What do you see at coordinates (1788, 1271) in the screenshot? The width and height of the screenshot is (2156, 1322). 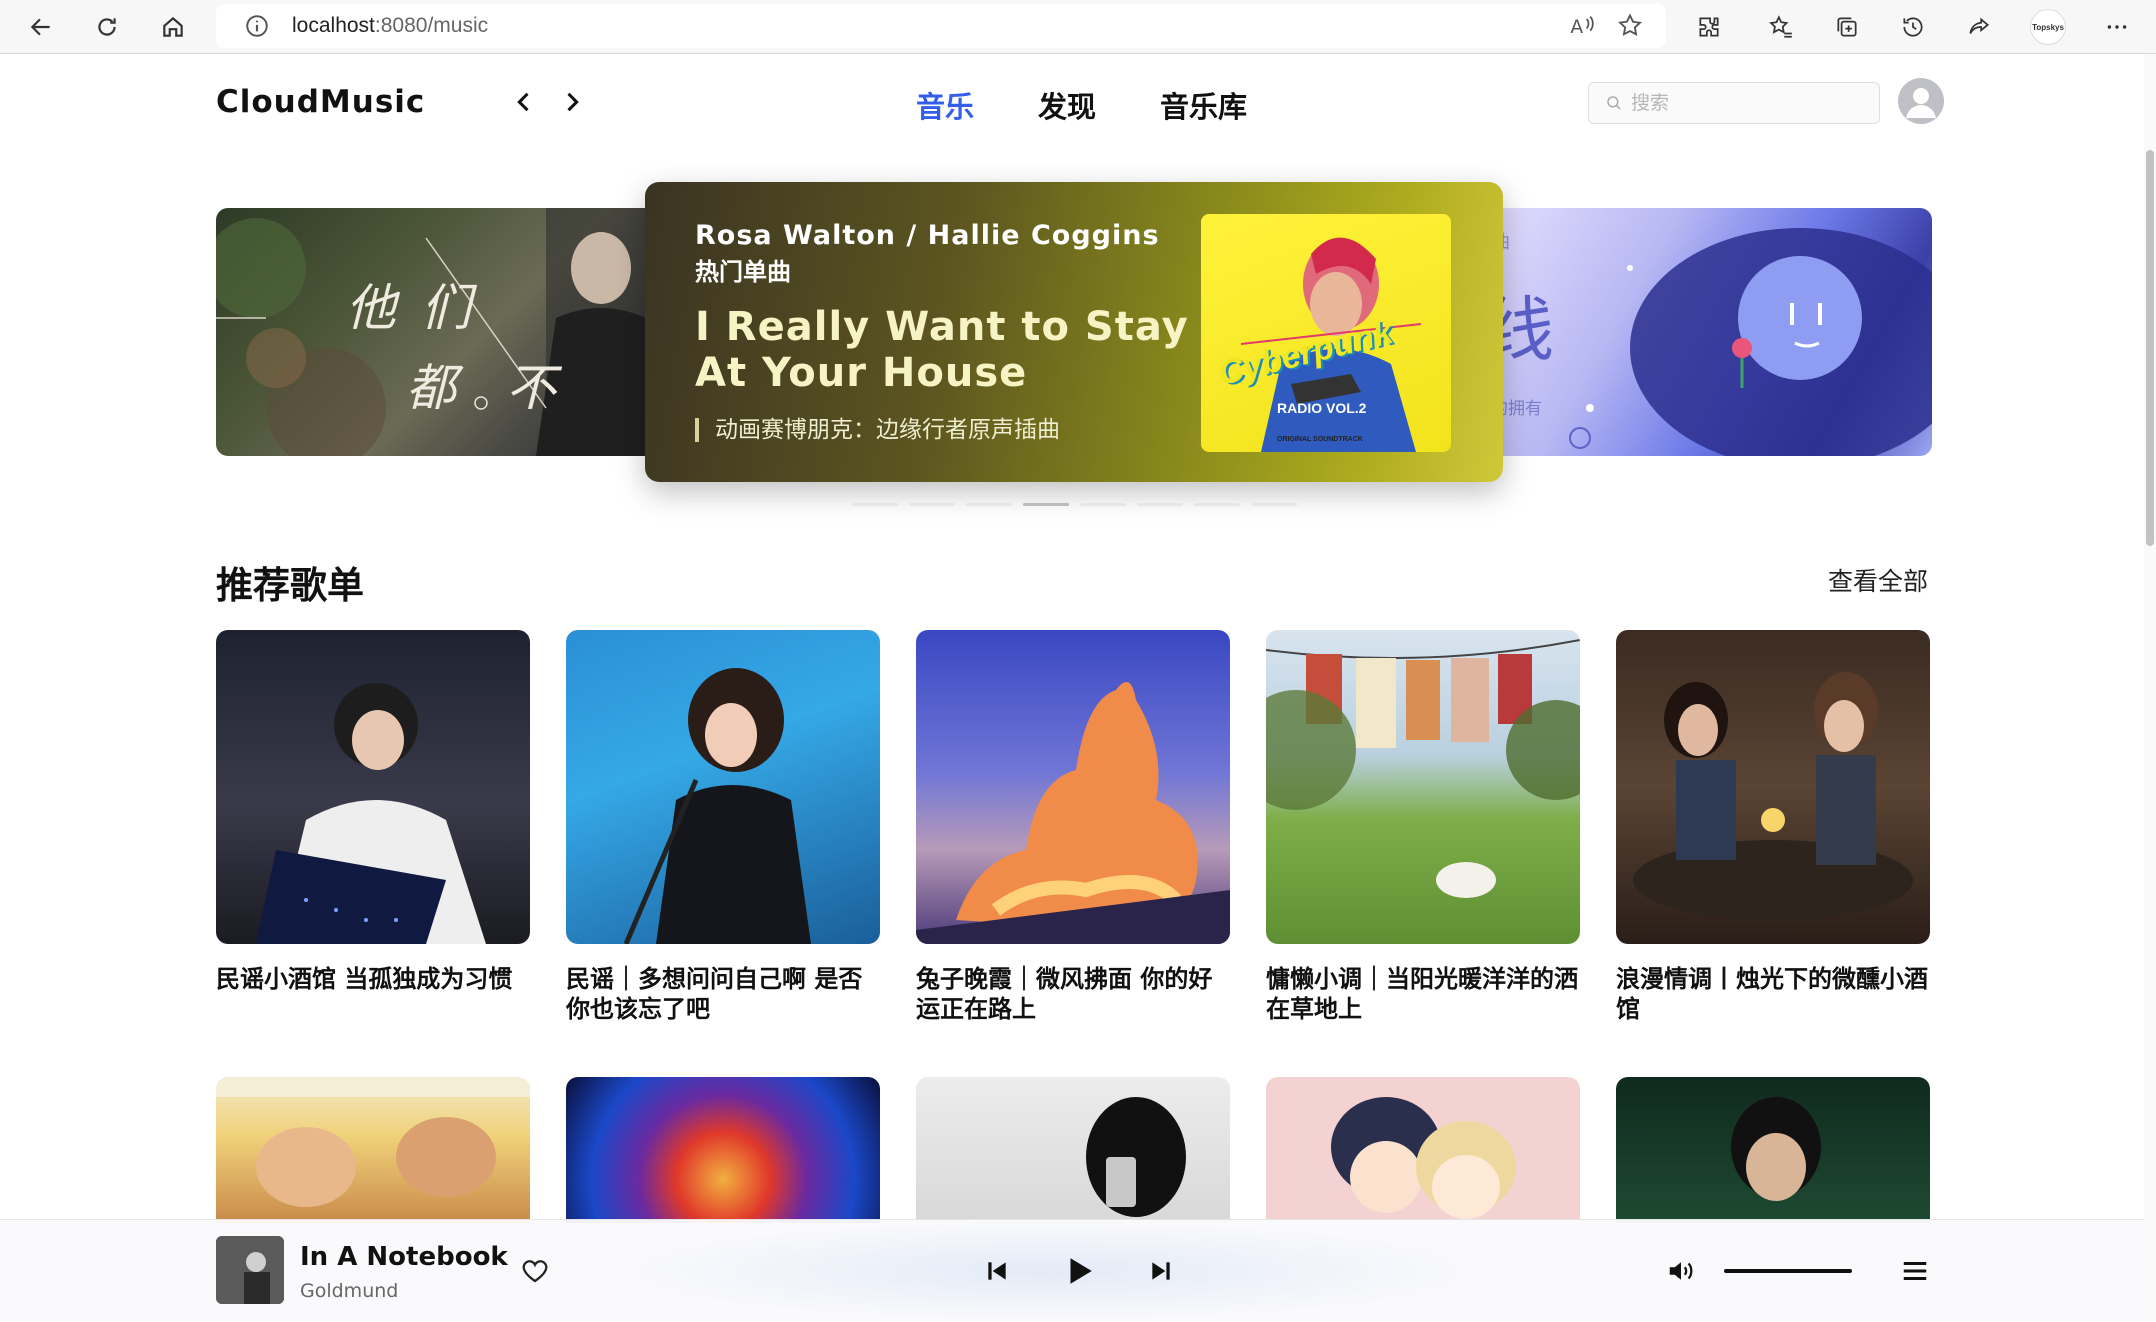 I see `volume-slider` at bounding box center [1788, 1271].